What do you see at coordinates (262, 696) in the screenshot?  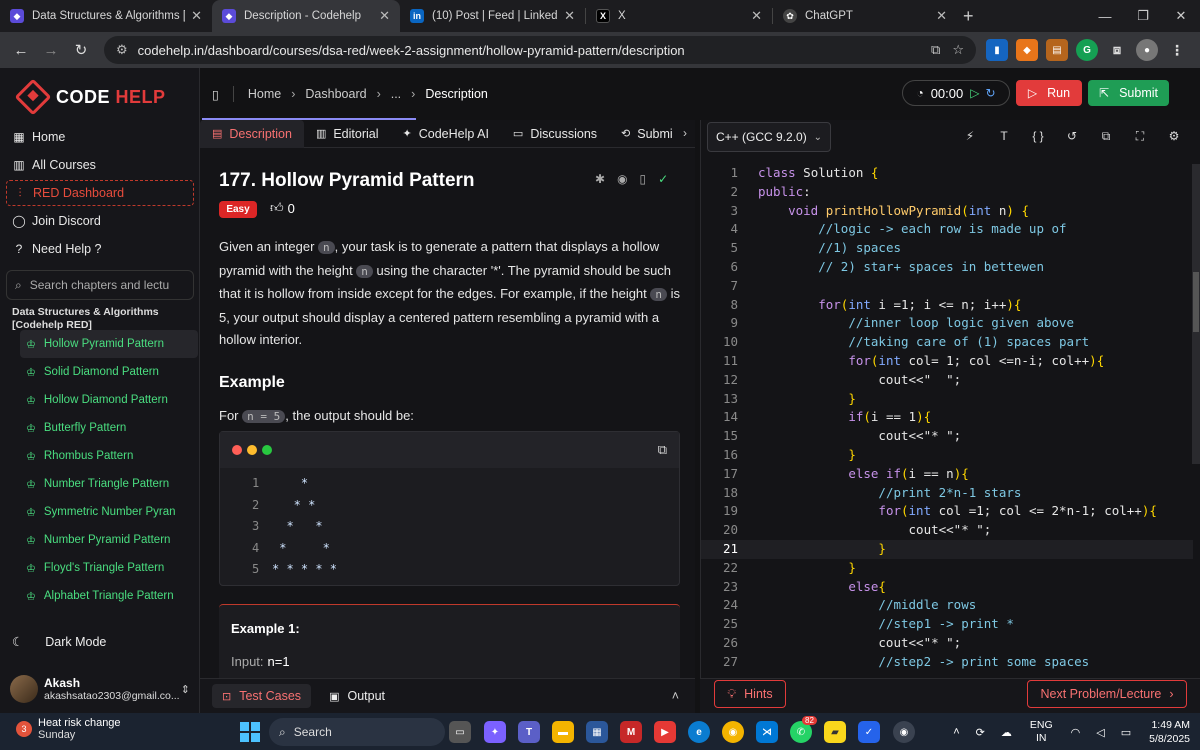 I see `tab-test-cases: ⊡ Test Cases` at bounding box center [262, 696].